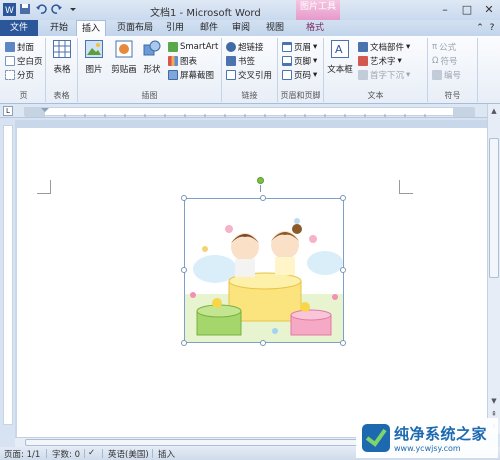 The height and width of the screenshot is (460, 500). What do you see at coordinates (287, 60) in the screenshot?
I see `footer-icon` at bounding box center [287, 60].